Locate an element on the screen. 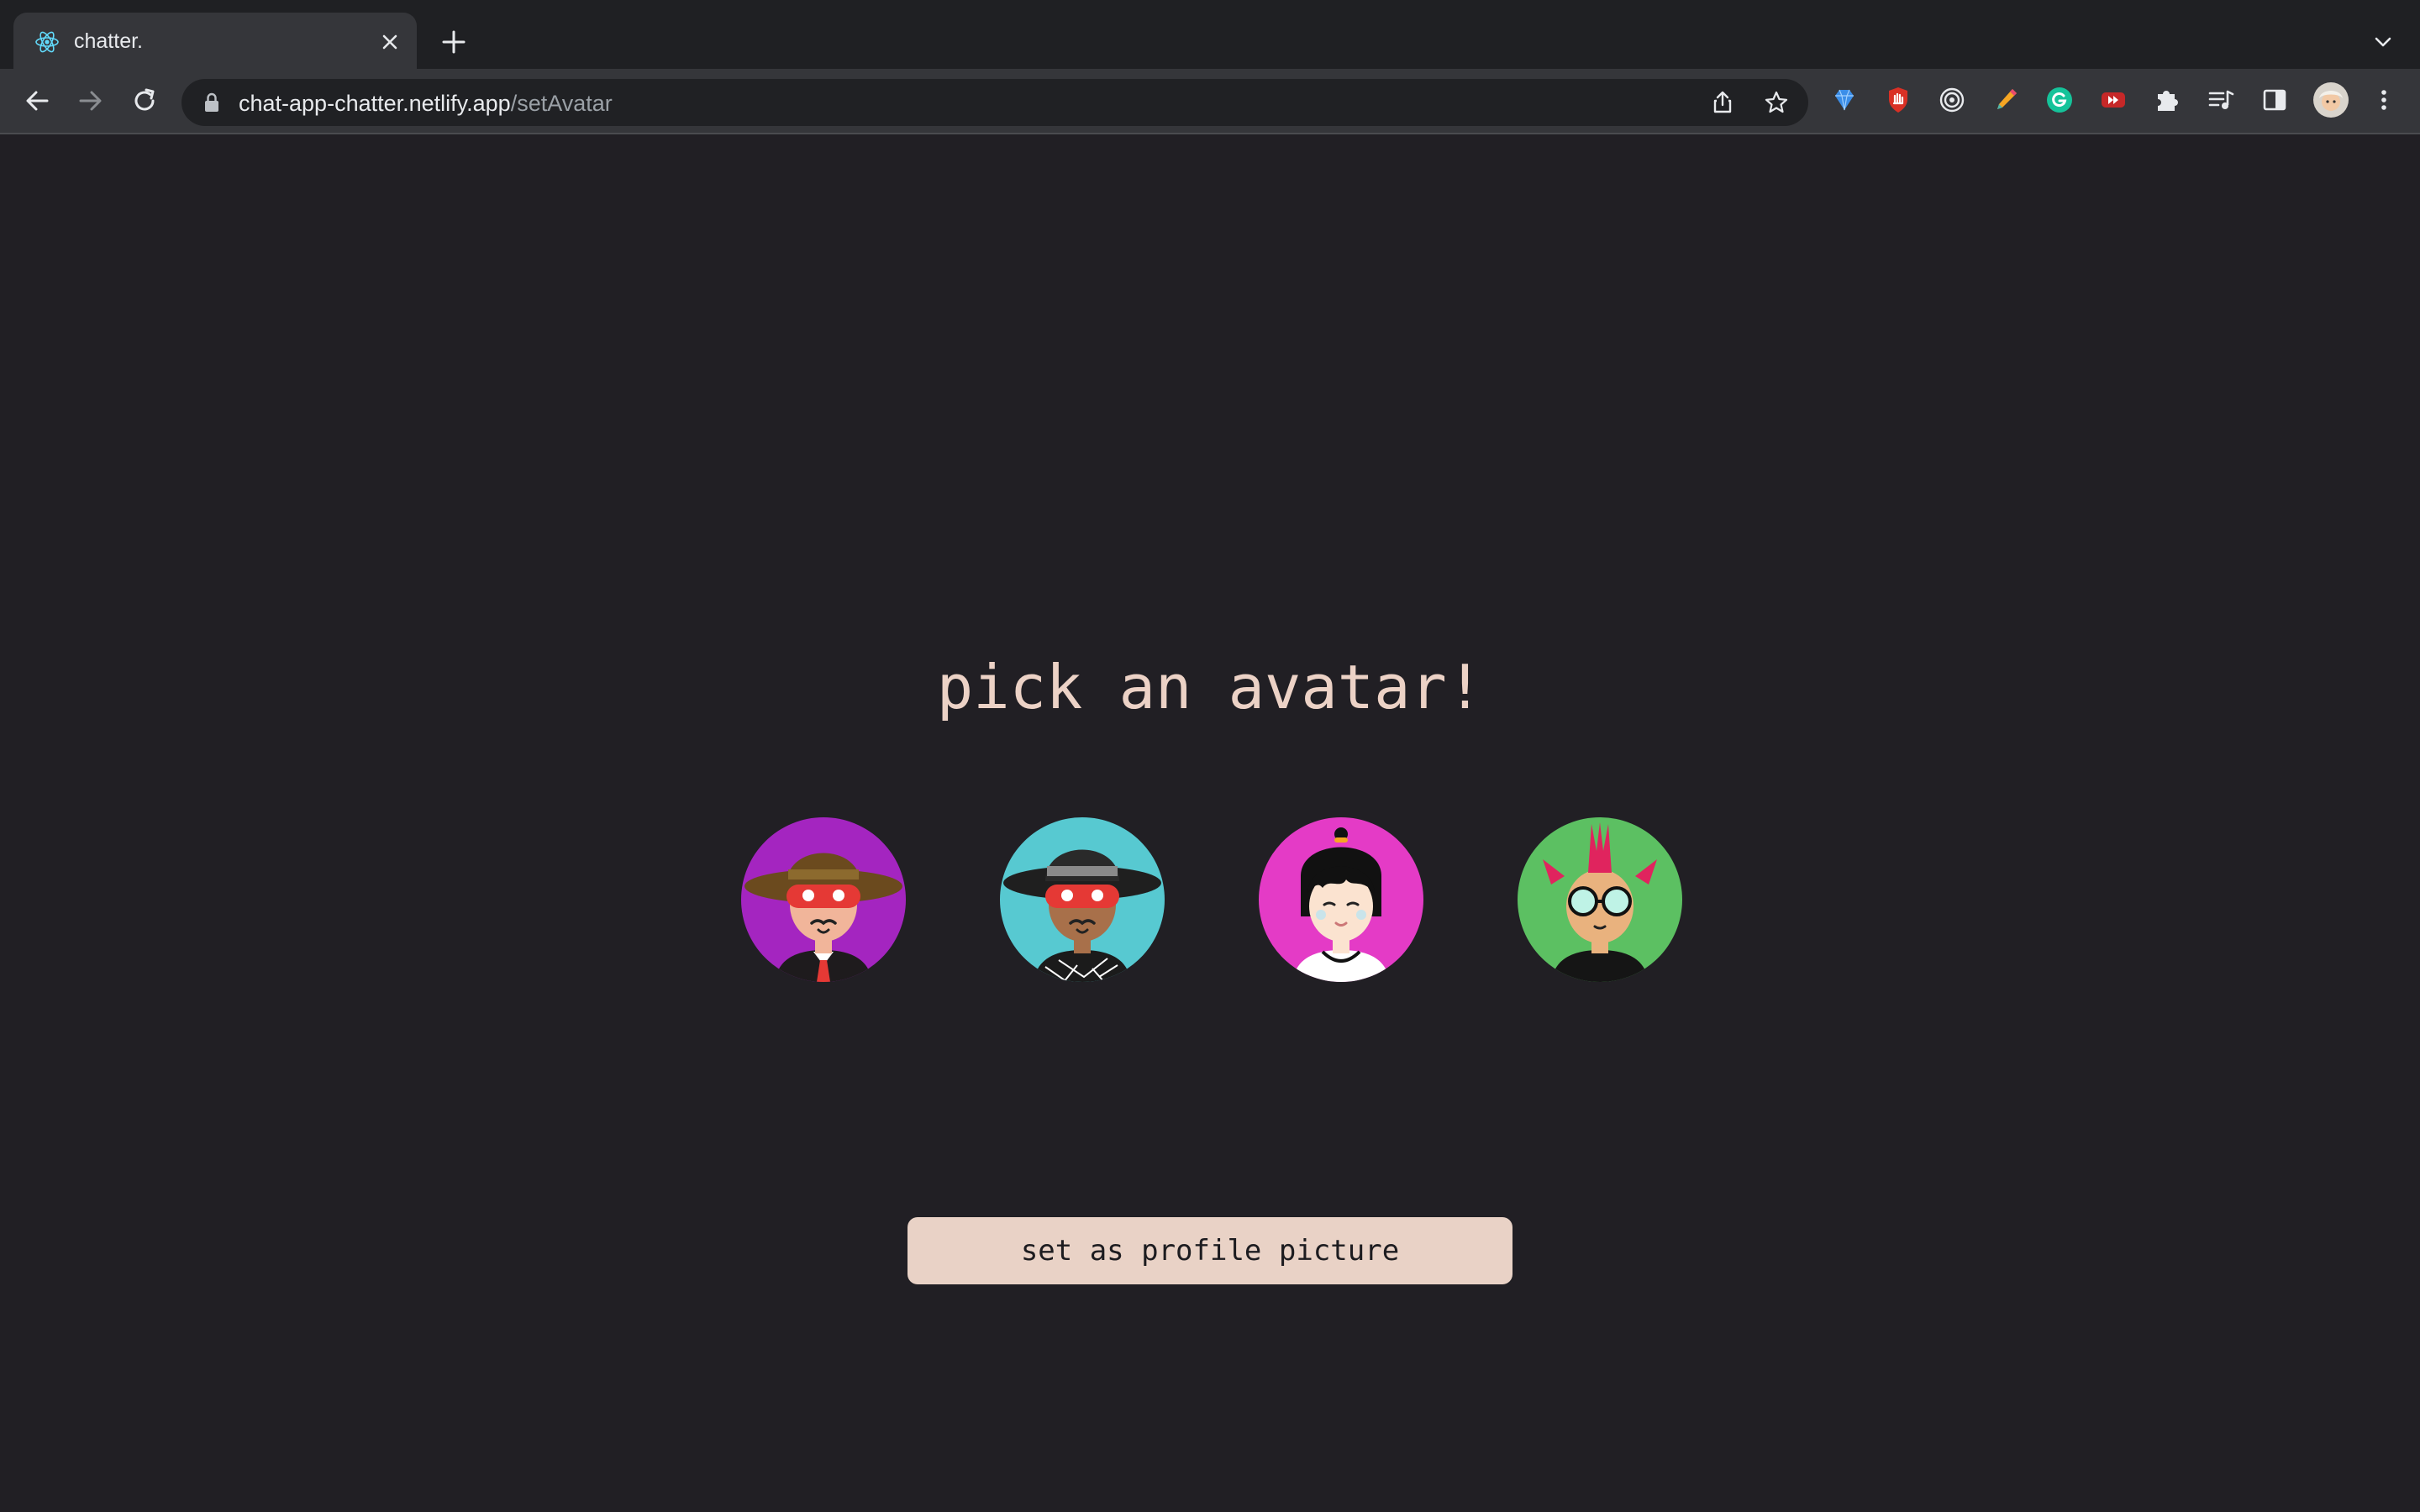 The height and width of the screenshot is (1512, 2420). url-text: chat-app-chatter.netlify.app/setAvatar is located at coordinates (426, 103).